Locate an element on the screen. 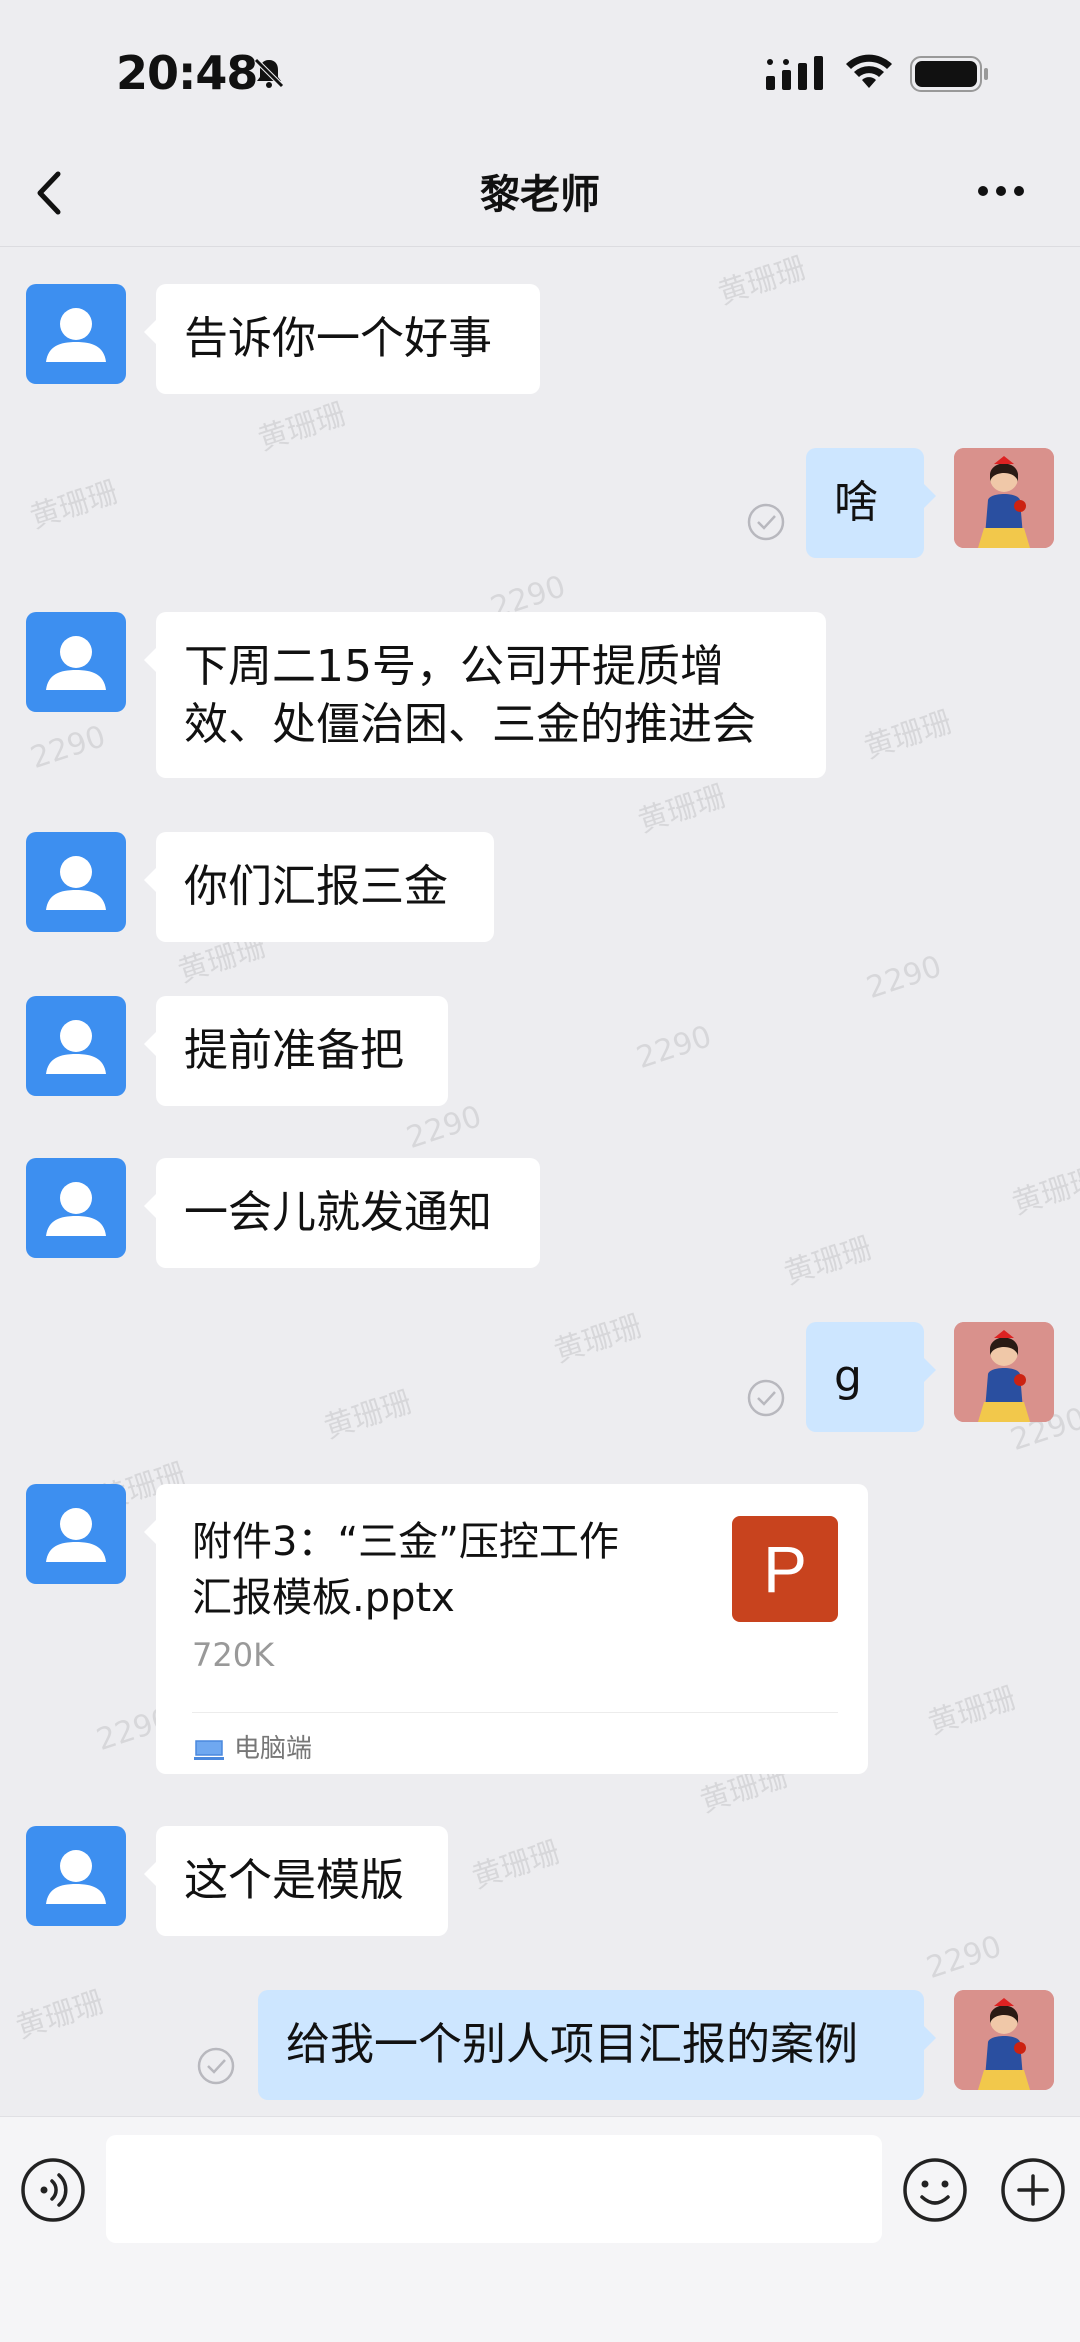 The image size is (1080, 2342). file-message-card: 附件3：“三金”压控工作 汇报模板.pptx 720K P 电脑端 is located at coordinates (506, 1629).